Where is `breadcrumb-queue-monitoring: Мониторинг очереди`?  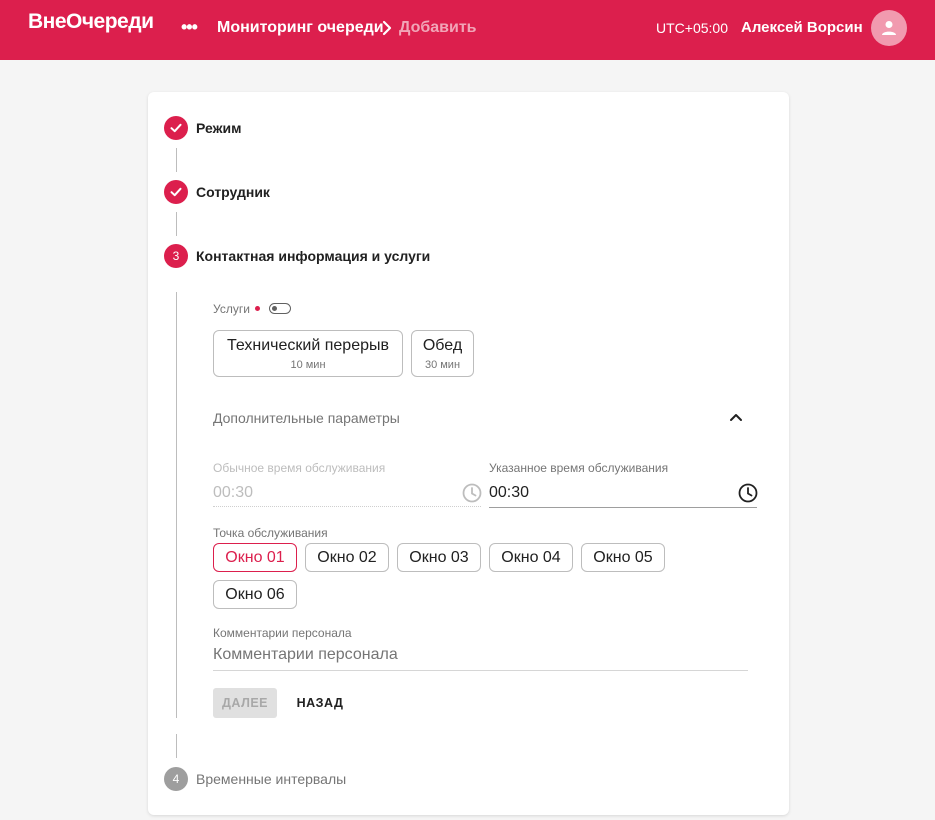 breadcrumb-queue-monitoring: Мониторинг очереди is located at coordinates (300, 28).